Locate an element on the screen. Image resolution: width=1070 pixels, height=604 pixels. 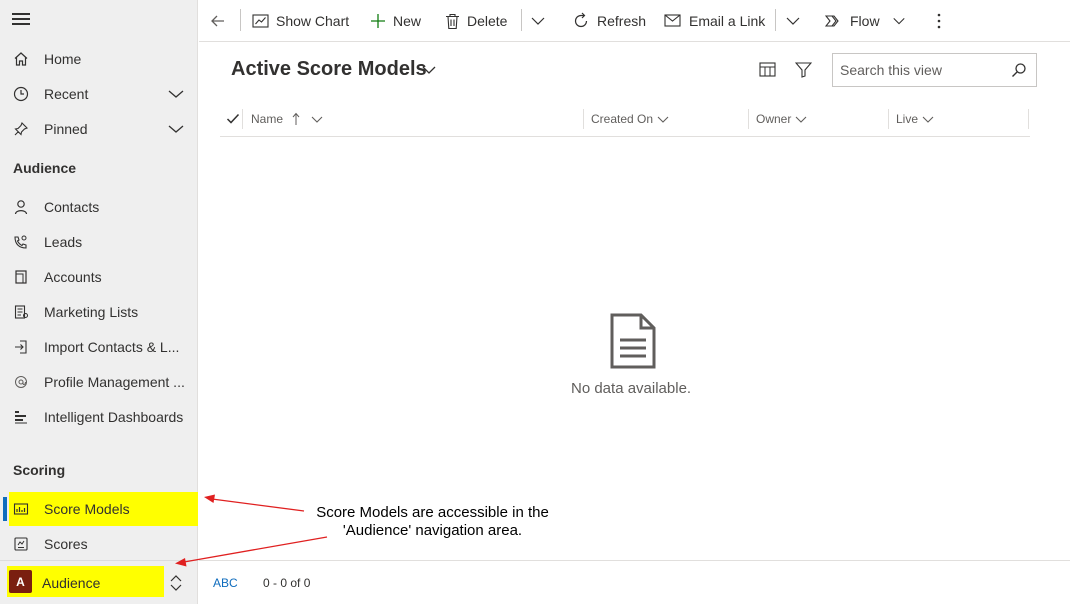
arrow-to-score-models is located at coordinates (258, 505).